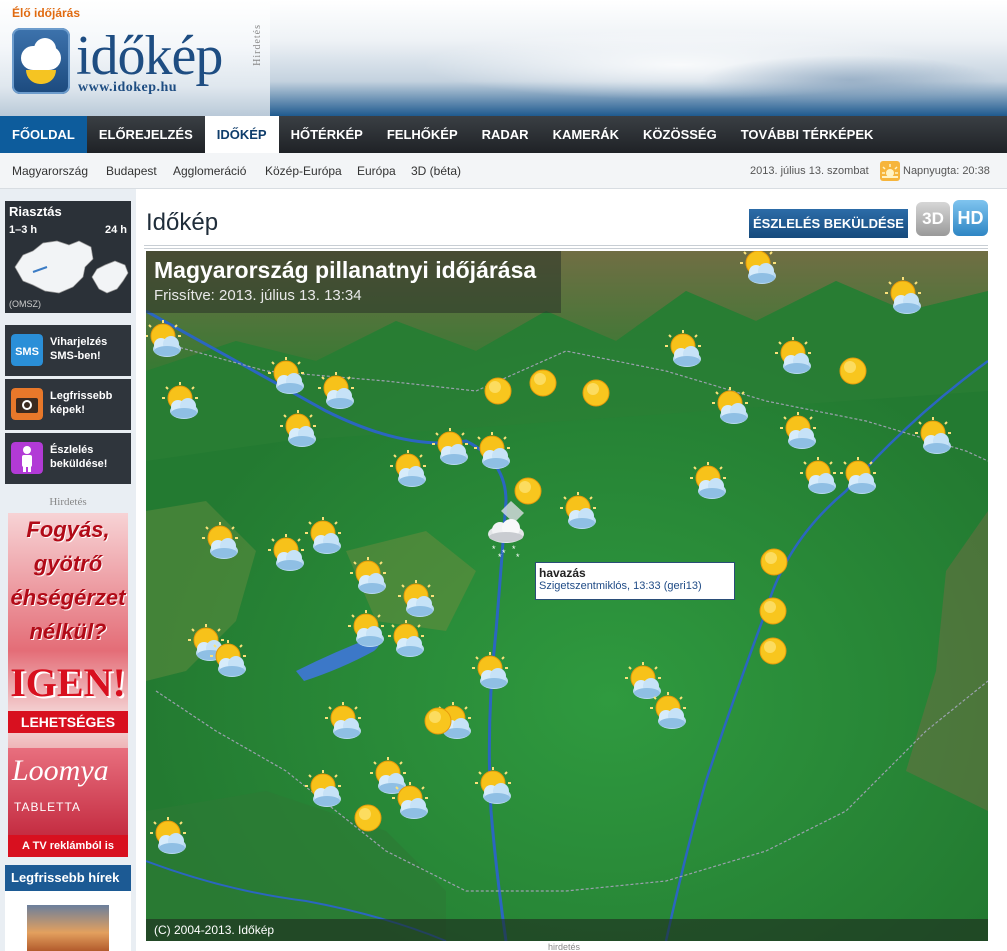 The image size is (1007, 951). What do you see at coordinates (43, 134) in the screenshot?
I see `nav-item-fooldal: FŐOLDAL` at bounding box center [43, 134].